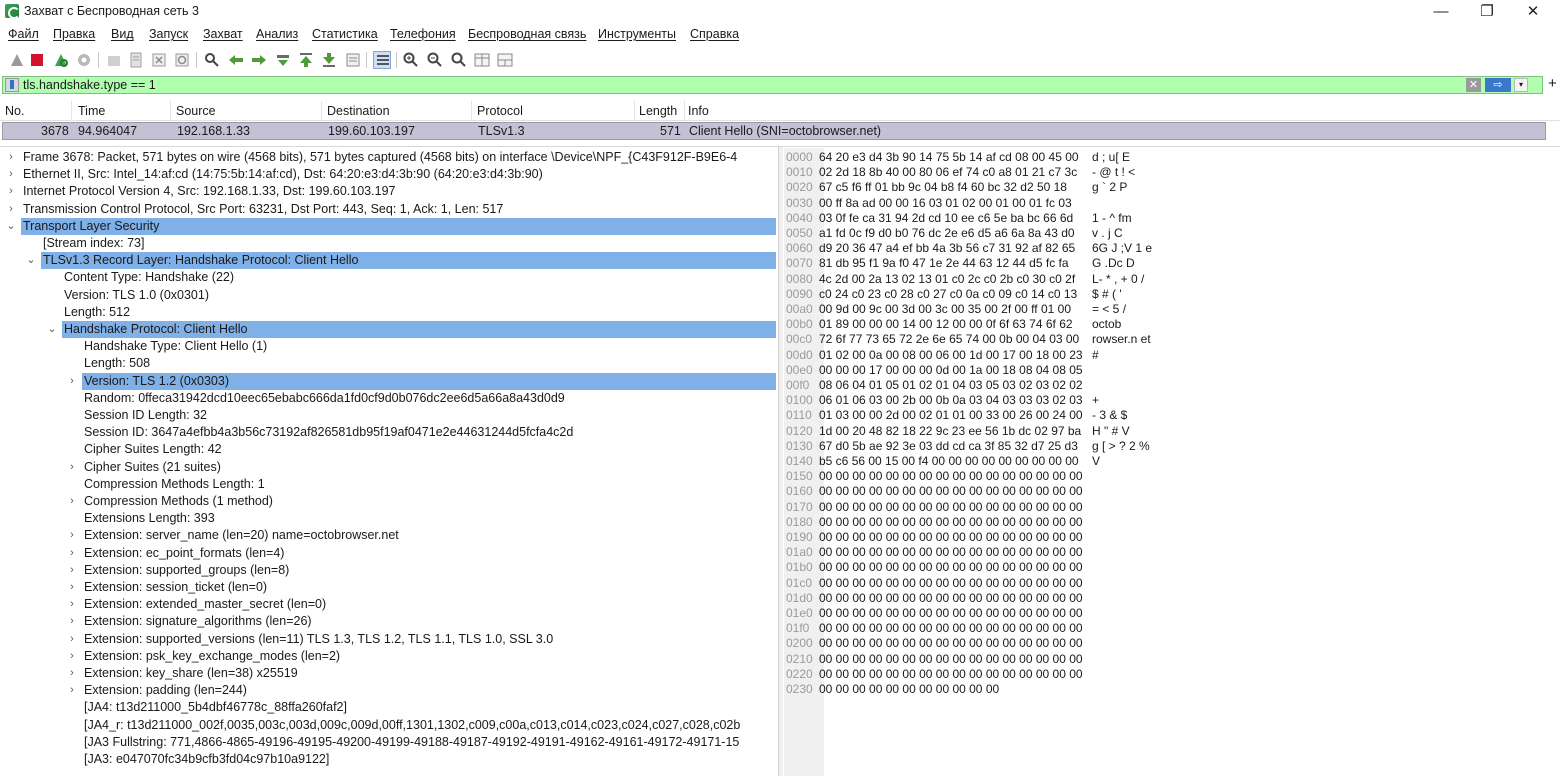 The height and width of the screenshot is (776, 1560). What do you see at coordinates (388, 467) in the screenshot?
I see `tree-item: › Cipher Suites (21 suites)` at bounding box center [388, 467].